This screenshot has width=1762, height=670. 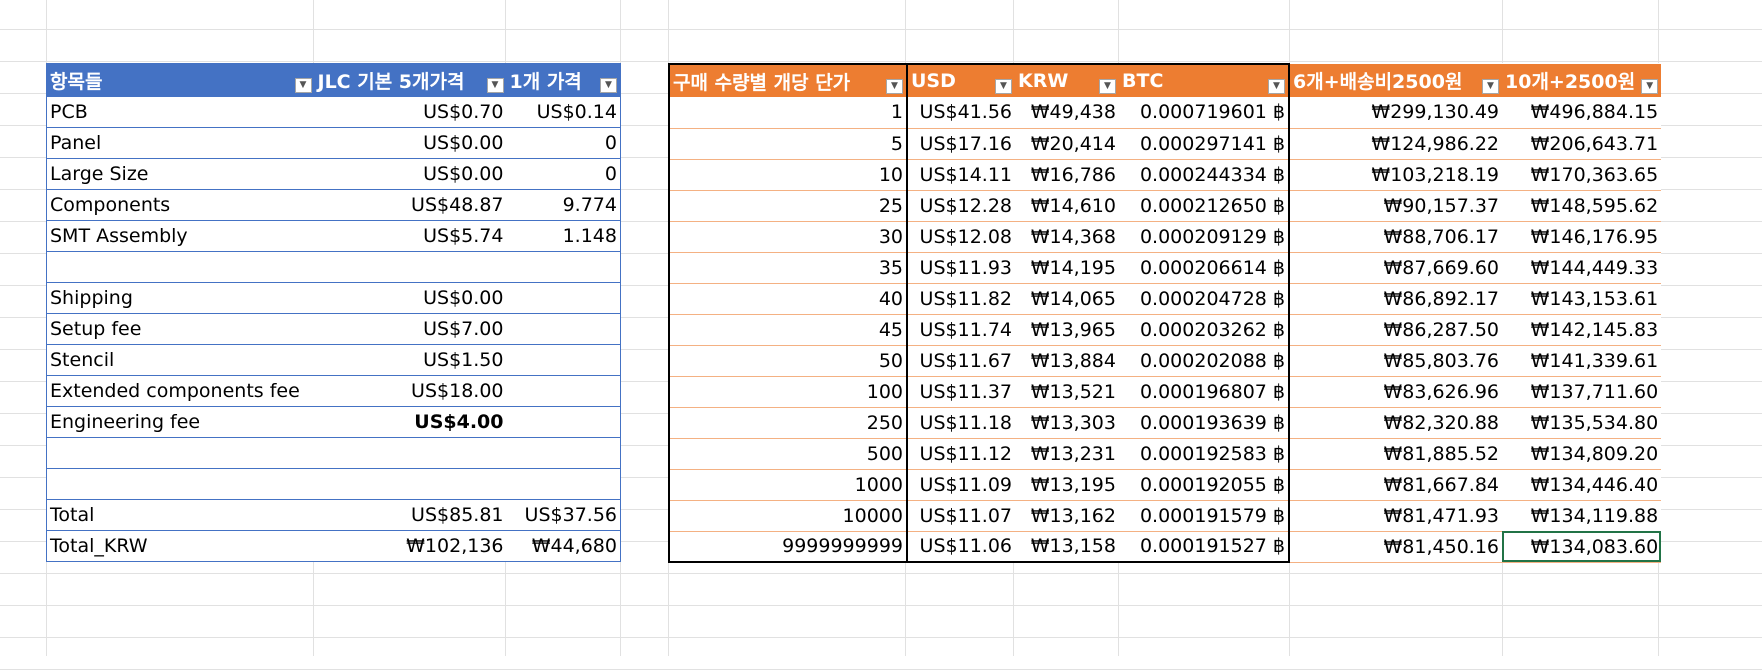 I want to click on usd-cell: US$12.08, so click(x=961, y=237).